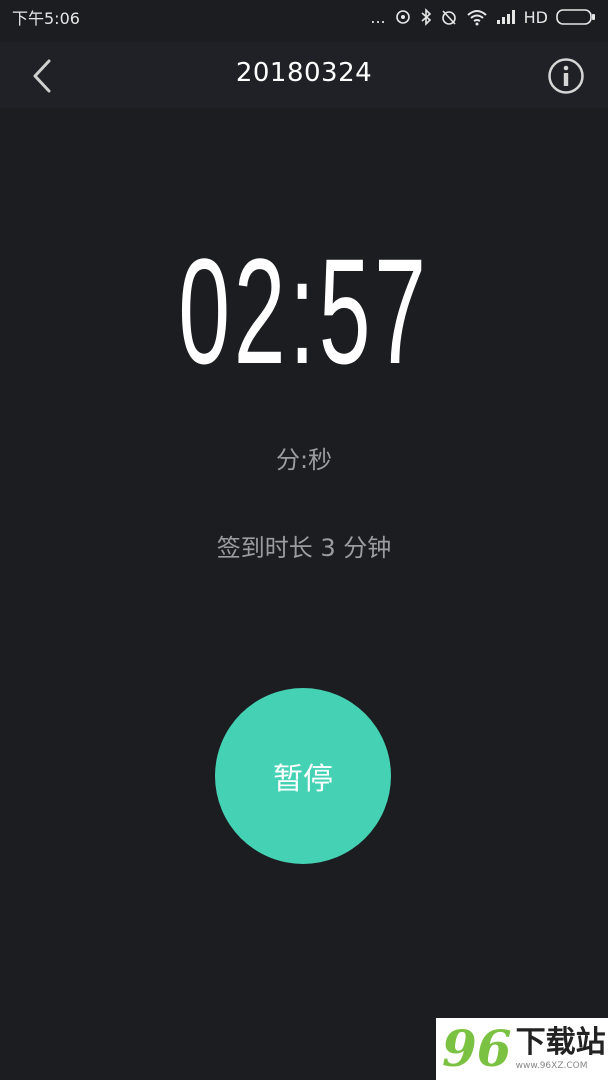  I want to click on network-type-label: HD, so click(535, 17).